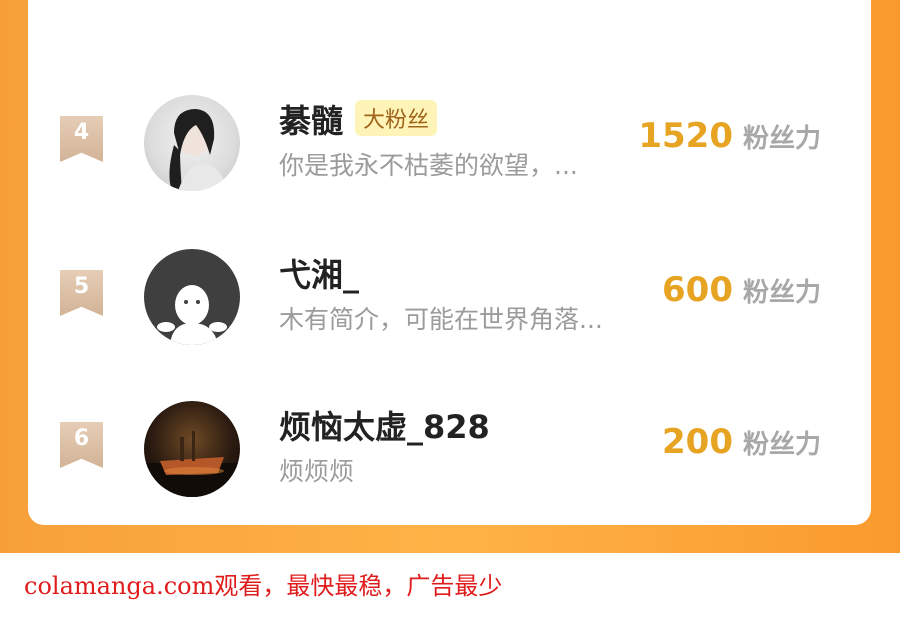  Describe the element at coordinates (263, 586) in the screenshot. I see `watermark-footer: colamanga.com观看，最快最稳，广告最少` at that location.